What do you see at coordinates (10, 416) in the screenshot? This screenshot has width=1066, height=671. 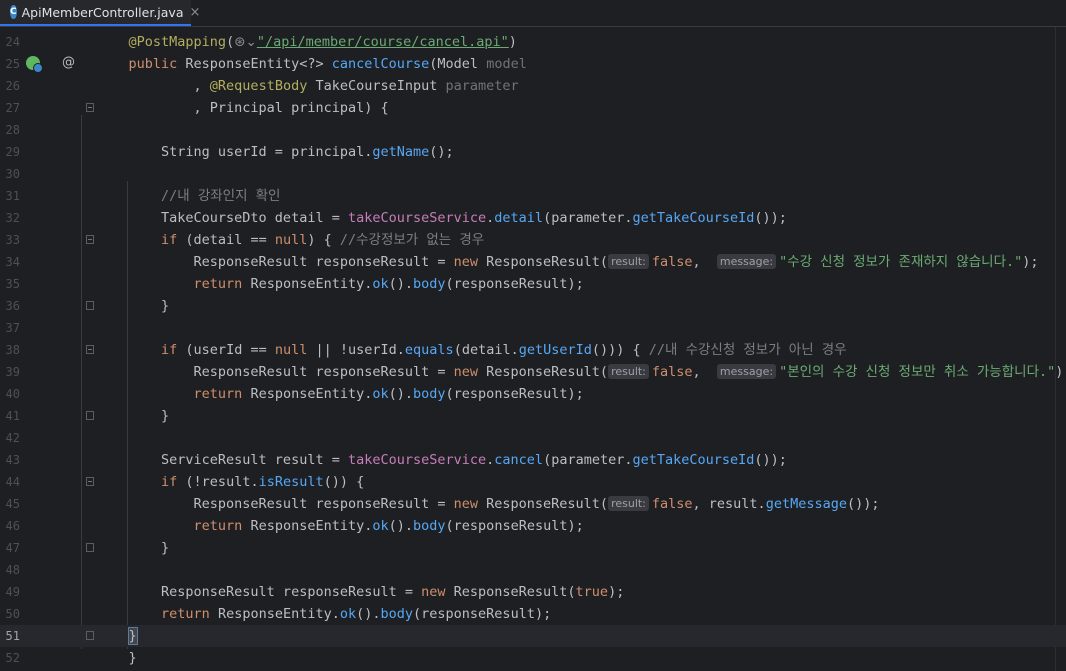 I see `line-number: 41` at bounding box center [10, 416].